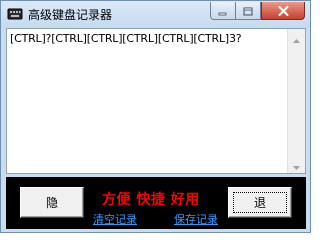  I want to click on clear-log-link: 清空记录, so click(115, 219).